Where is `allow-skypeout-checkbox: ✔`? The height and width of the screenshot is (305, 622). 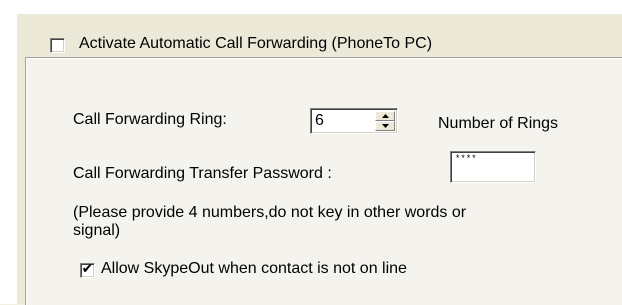
allow-skypeout-checkbox: ✔ is located at coordinates (87, 269).